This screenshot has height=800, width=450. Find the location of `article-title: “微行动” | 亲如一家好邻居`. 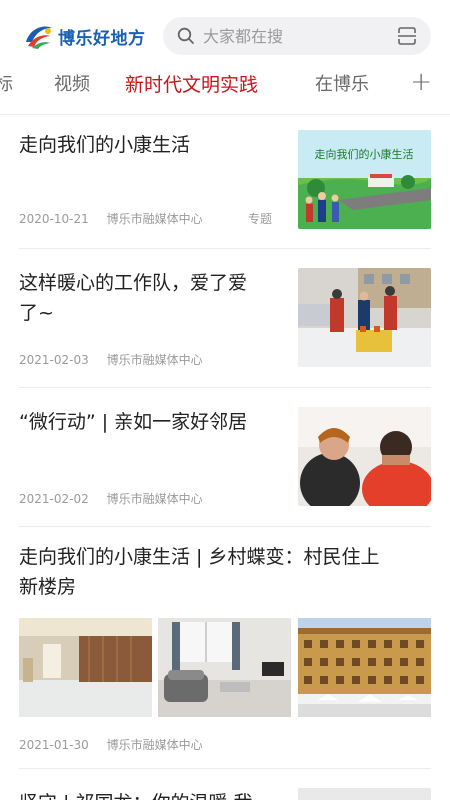

article-title: “微行动” | 亲如一家好邻居 is located at coordinates (133, 422).